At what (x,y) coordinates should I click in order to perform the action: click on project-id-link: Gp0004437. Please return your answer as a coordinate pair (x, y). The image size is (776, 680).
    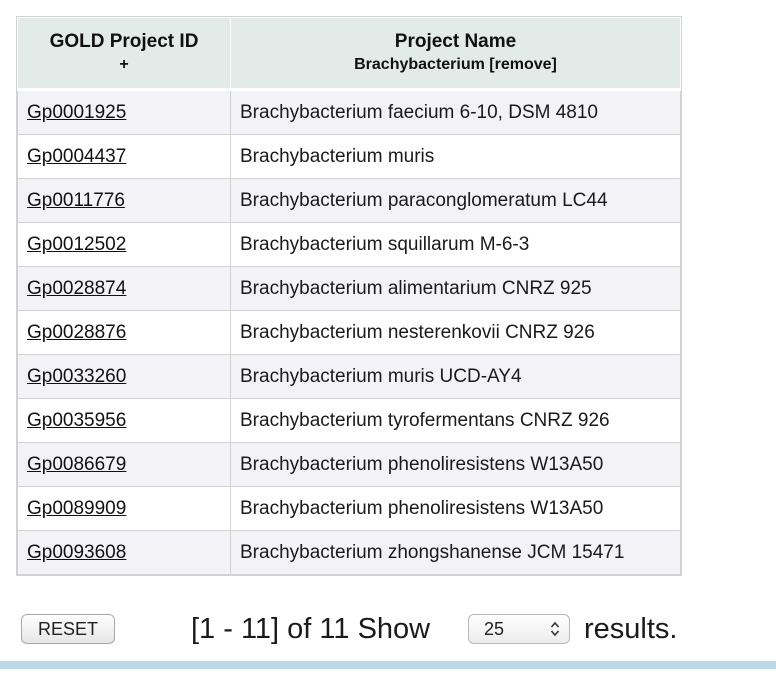
    Looking at the image, I should click on (76, 156).